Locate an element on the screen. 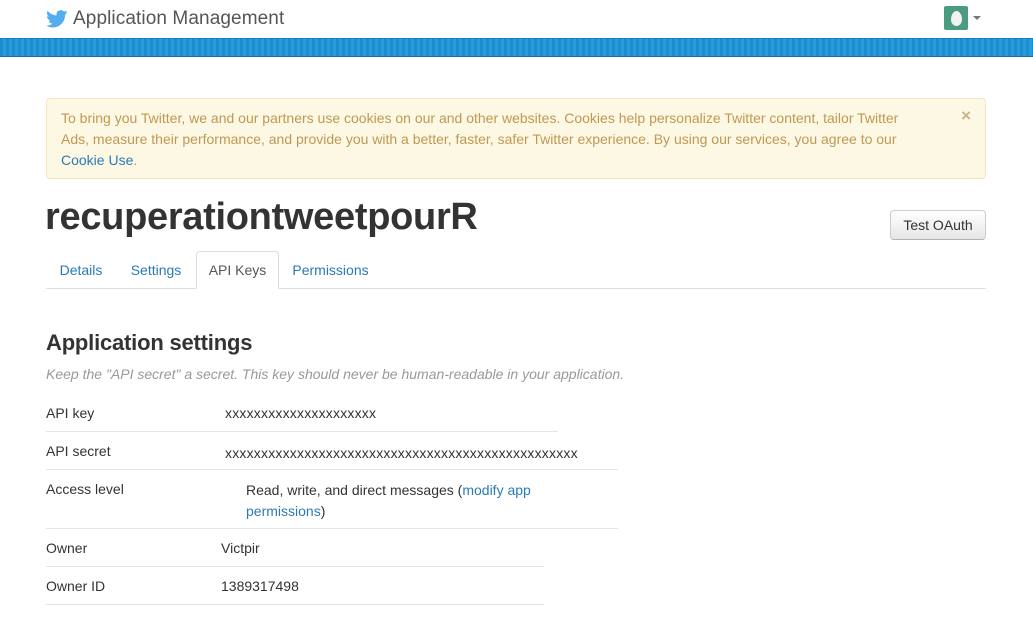  tab-permissions: Permissions is located at coordinates (330, 270).